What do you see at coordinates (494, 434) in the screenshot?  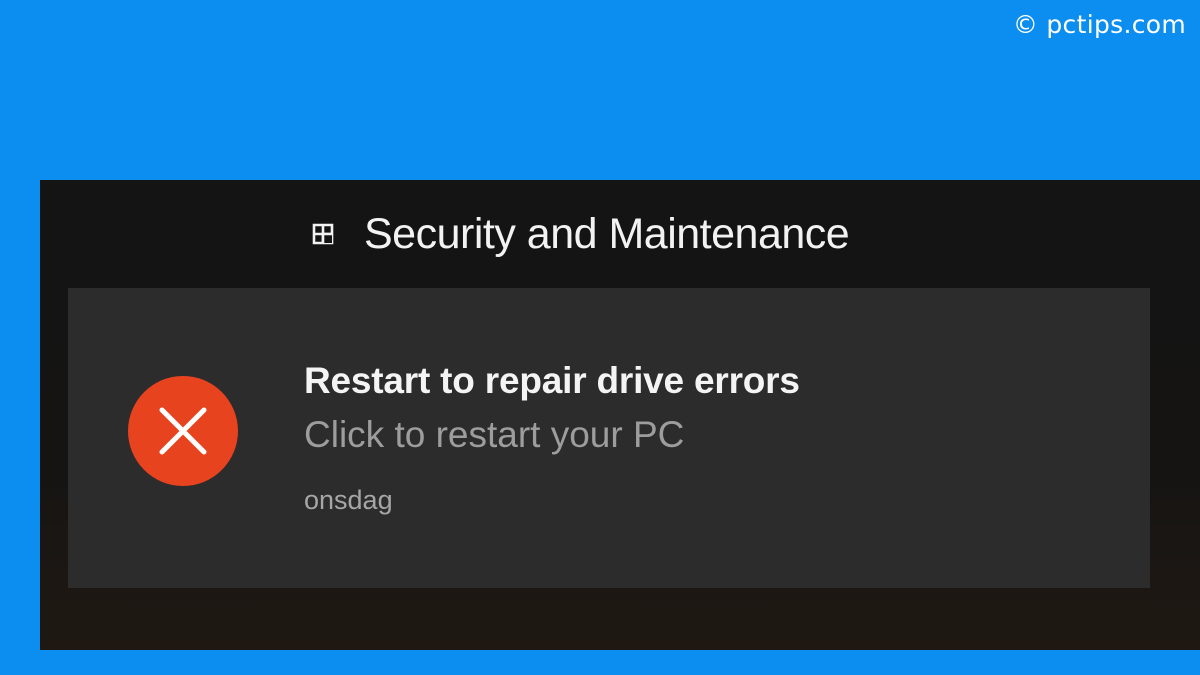 I see `notification-body: Click to restart your PC` at bounding box center [494, 434].